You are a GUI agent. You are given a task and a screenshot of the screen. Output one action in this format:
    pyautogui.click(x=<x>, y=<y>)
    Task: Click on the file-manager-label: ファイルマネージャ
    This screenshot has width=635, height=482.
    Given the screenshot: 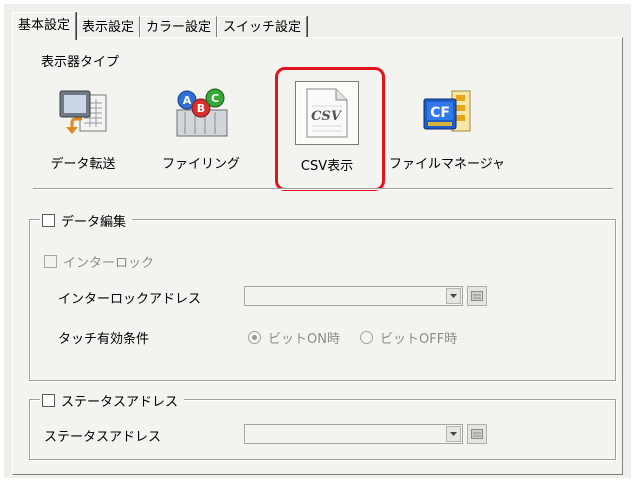 What is the action you would take?
    pyautogui.click(x=447, y=164)
    